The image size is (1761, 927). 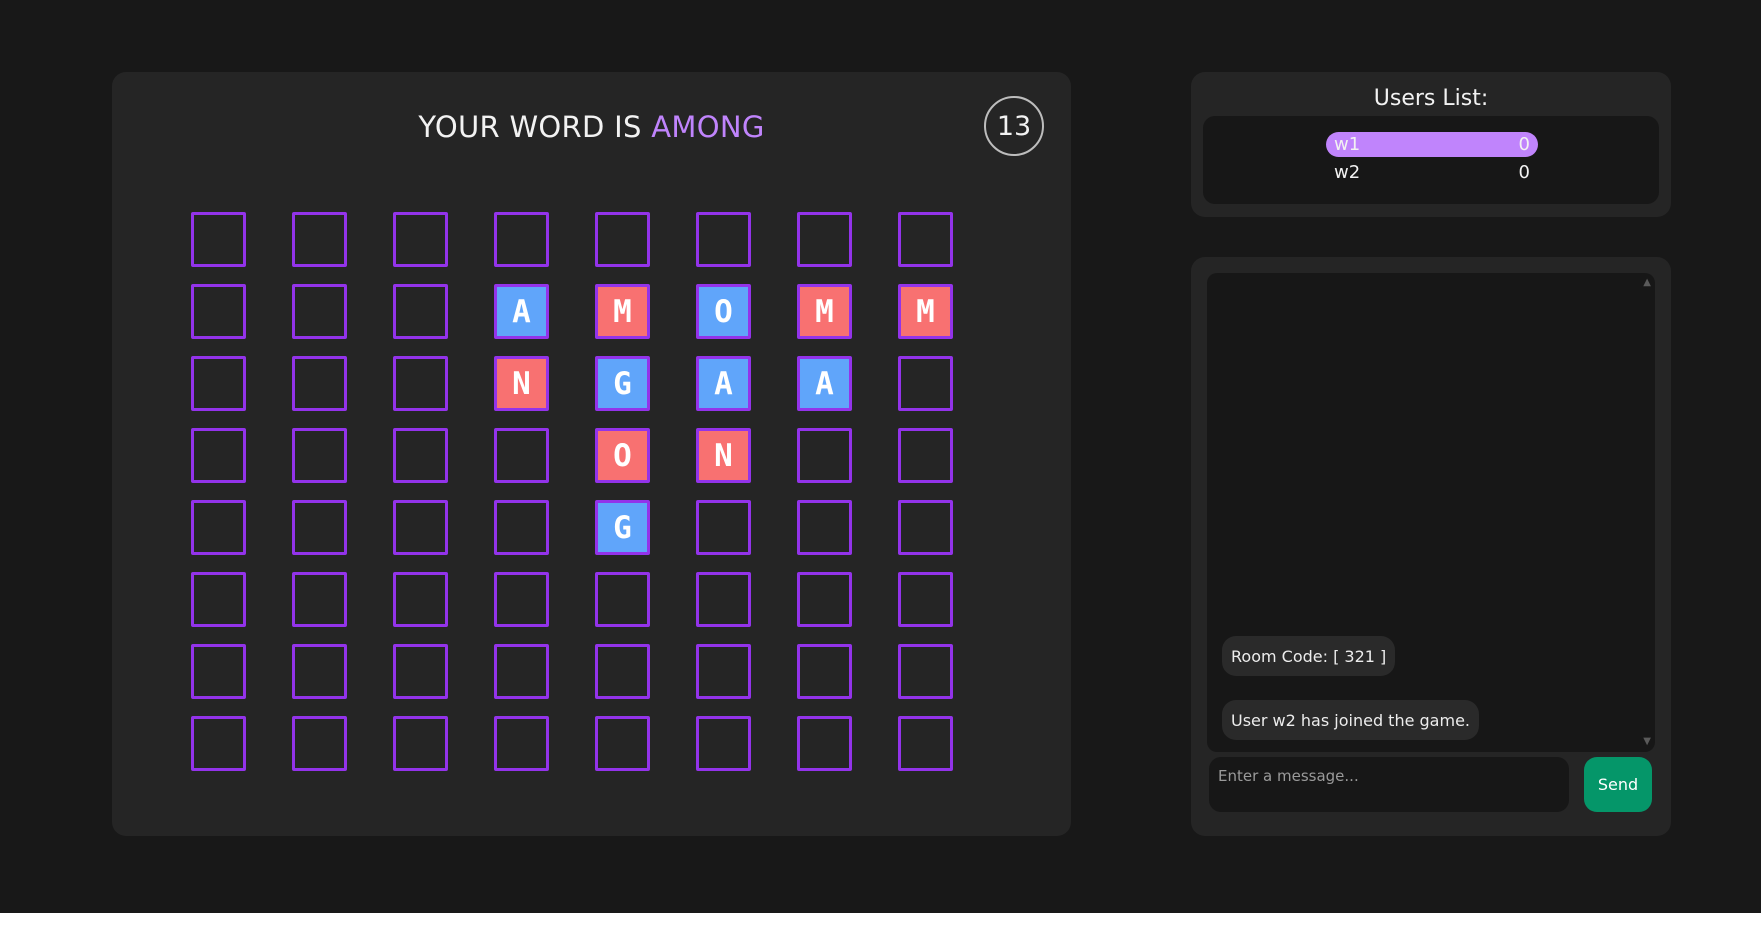 I want to click on users-list: w1 0 w2 0, so click(x=1431, y=160).